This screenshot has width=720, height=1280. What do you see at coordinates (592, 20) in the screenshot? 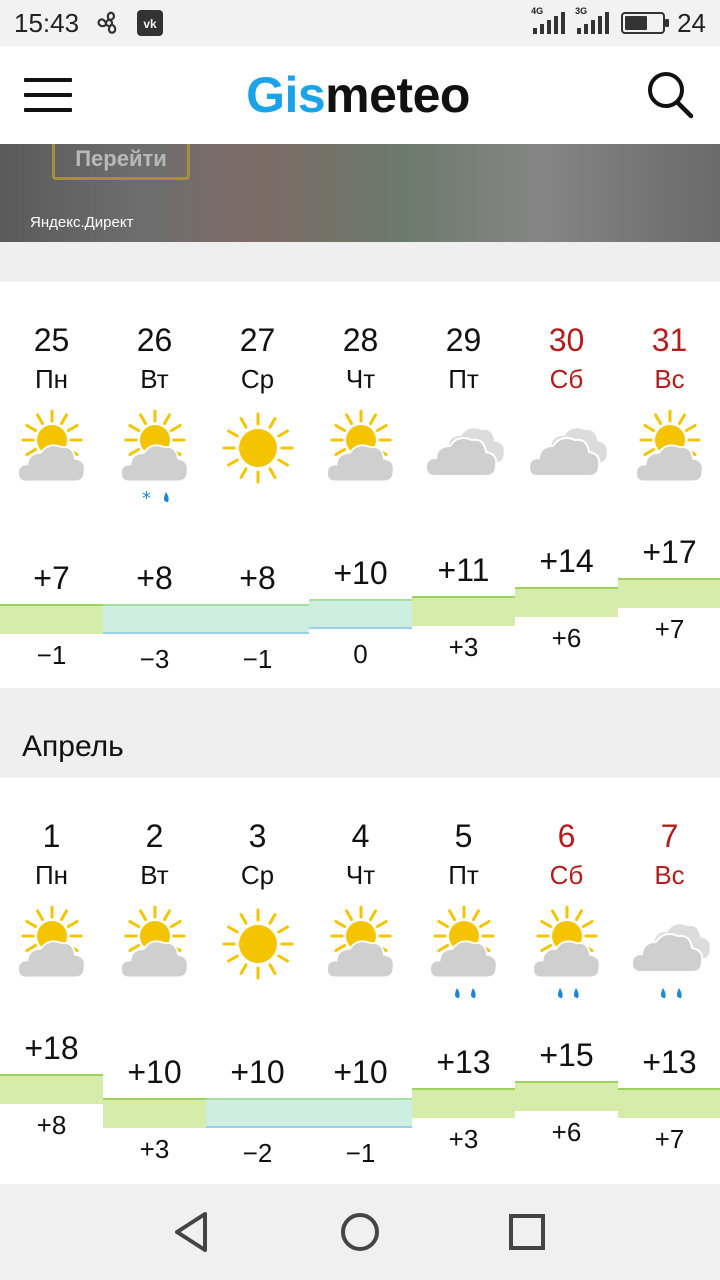
I see `signal-3g-icon: 3G` at bounding box center [592, 20].